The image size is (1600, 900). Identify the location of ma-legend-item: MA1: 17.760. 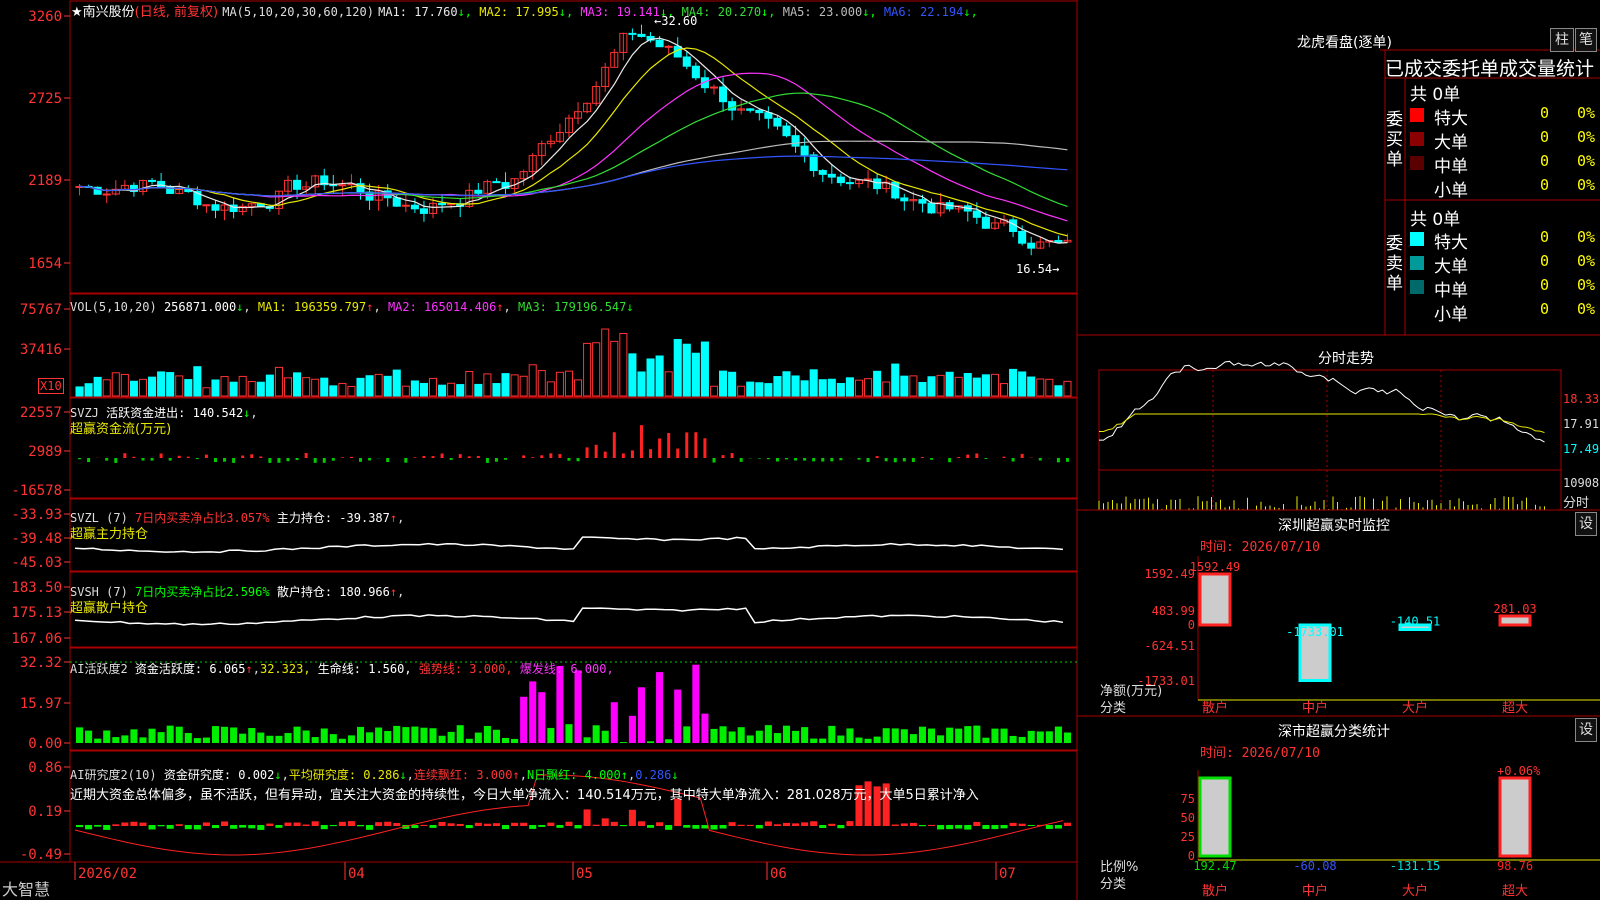
(418, 12).